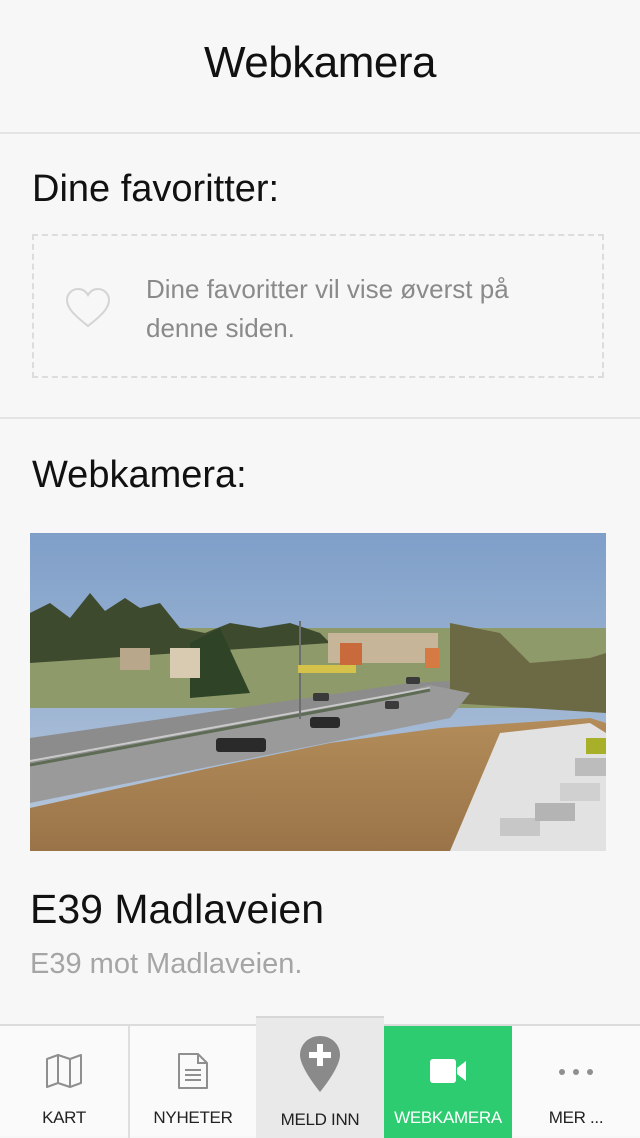 Image resolution: width=640 pixels, height=1138 pixels. I want to click on map-pin-plus-icon, so click(320, 1064).